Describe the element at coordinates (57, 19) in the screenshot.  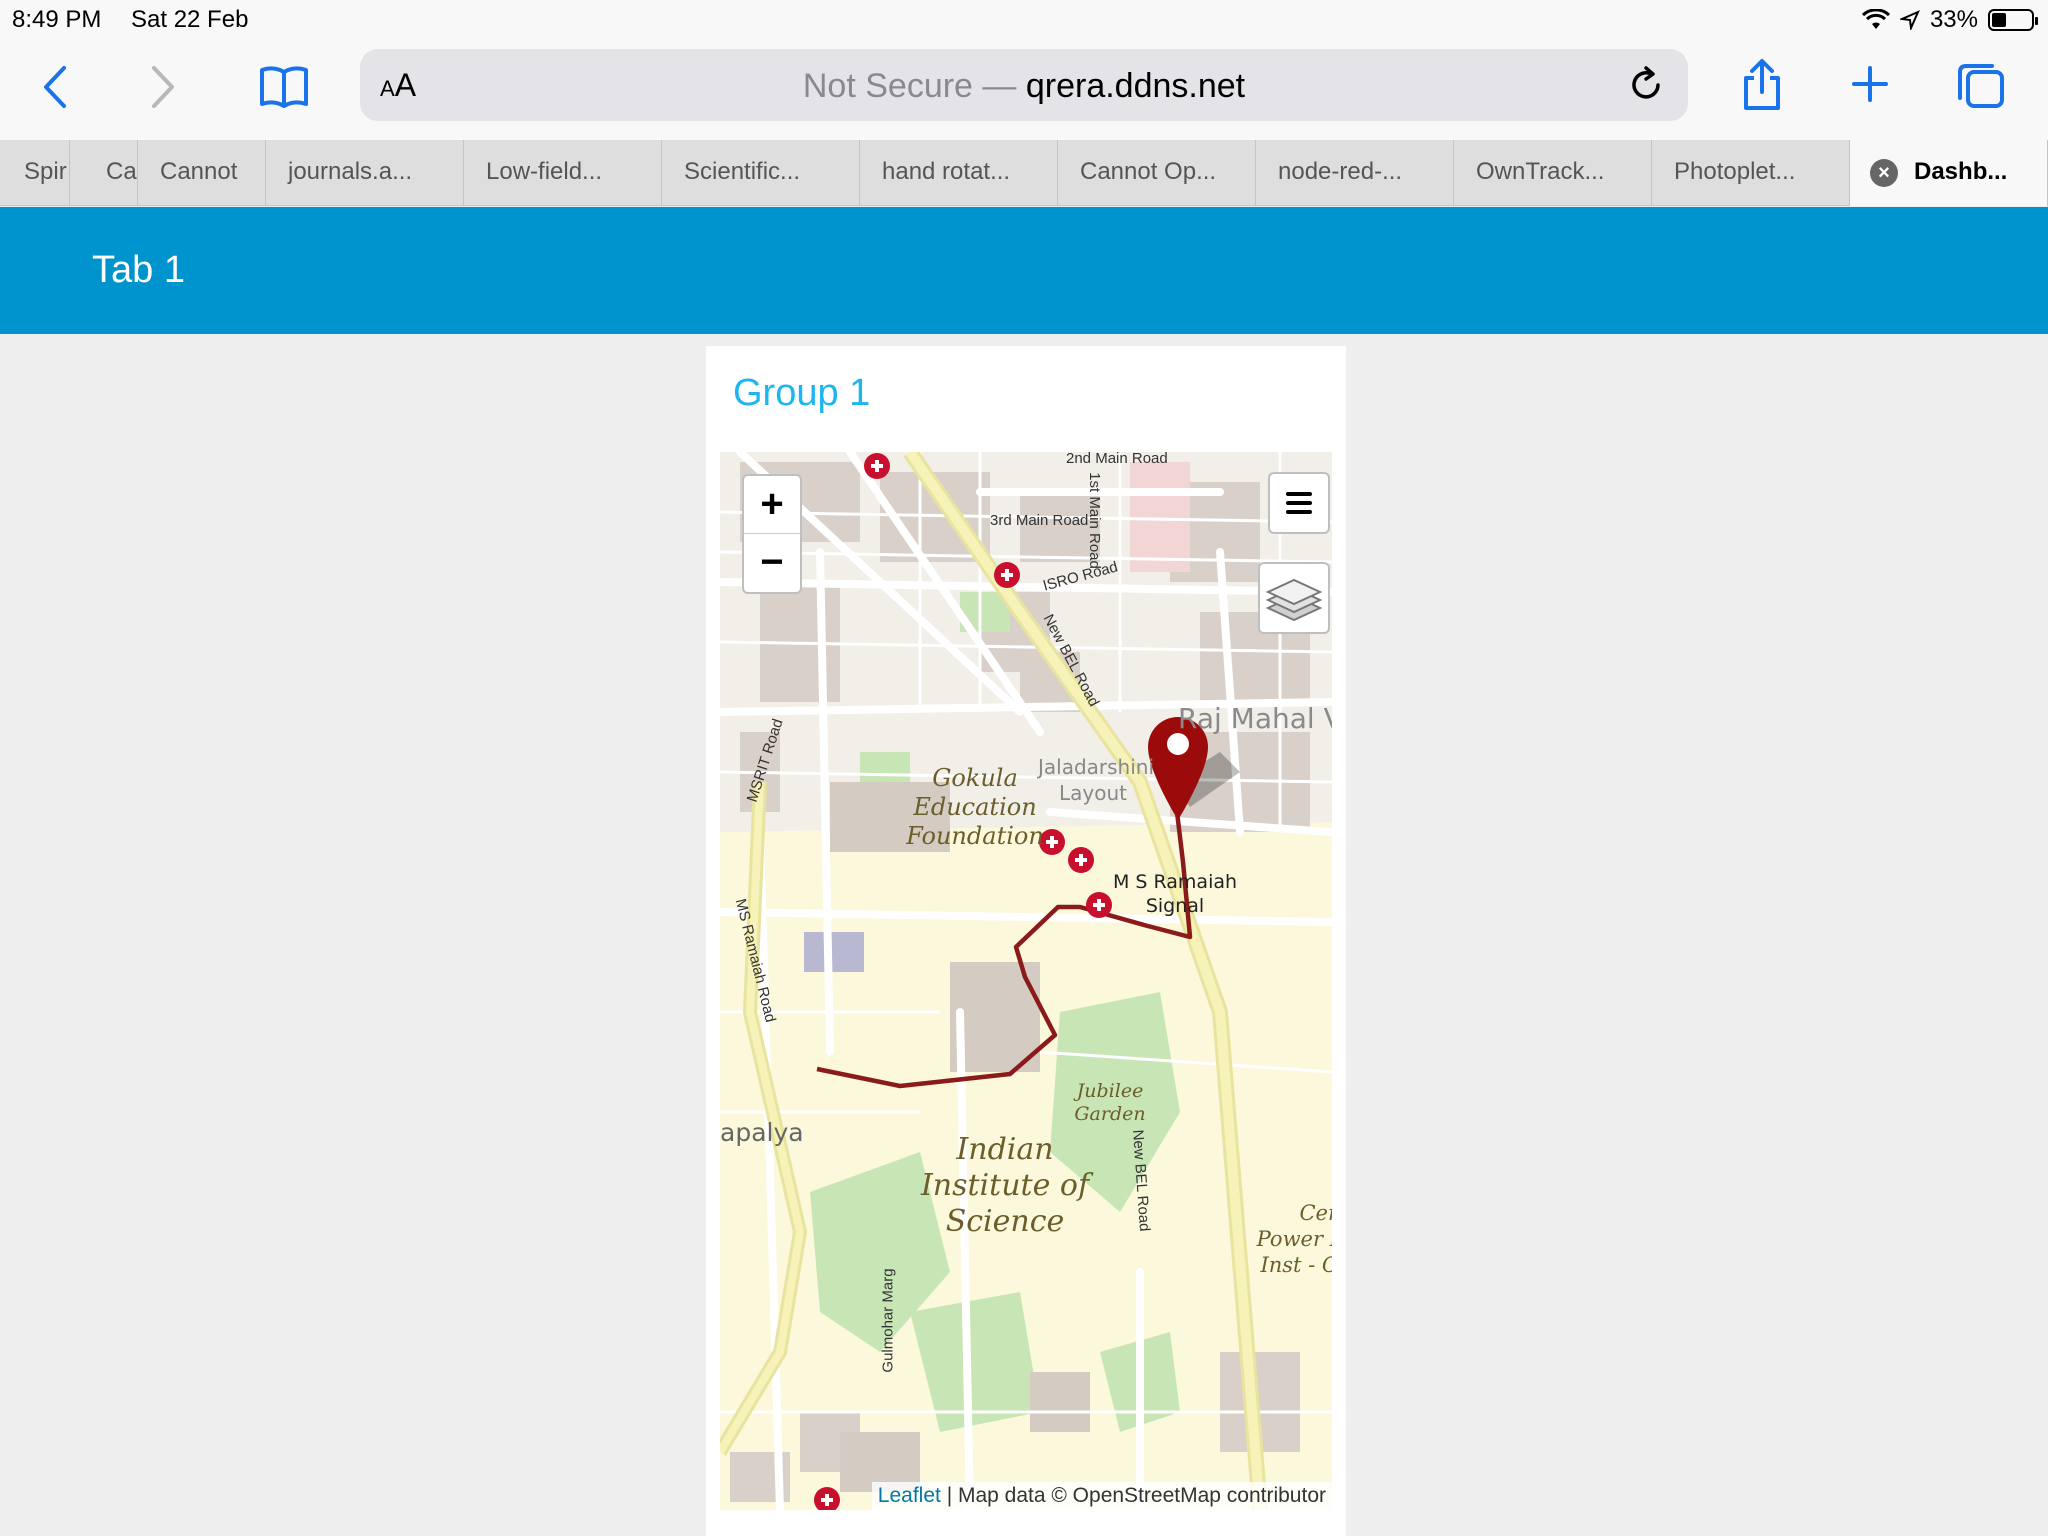
I see `status-time: 8:49 PM` at that location.